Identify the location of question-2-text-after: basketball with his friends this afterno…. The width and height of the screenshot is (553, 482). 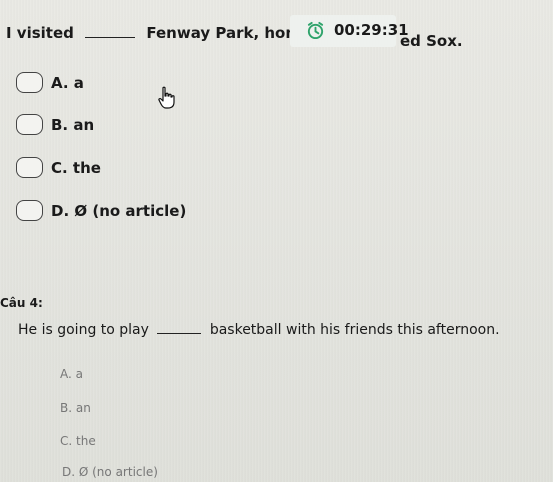
(354, 330).